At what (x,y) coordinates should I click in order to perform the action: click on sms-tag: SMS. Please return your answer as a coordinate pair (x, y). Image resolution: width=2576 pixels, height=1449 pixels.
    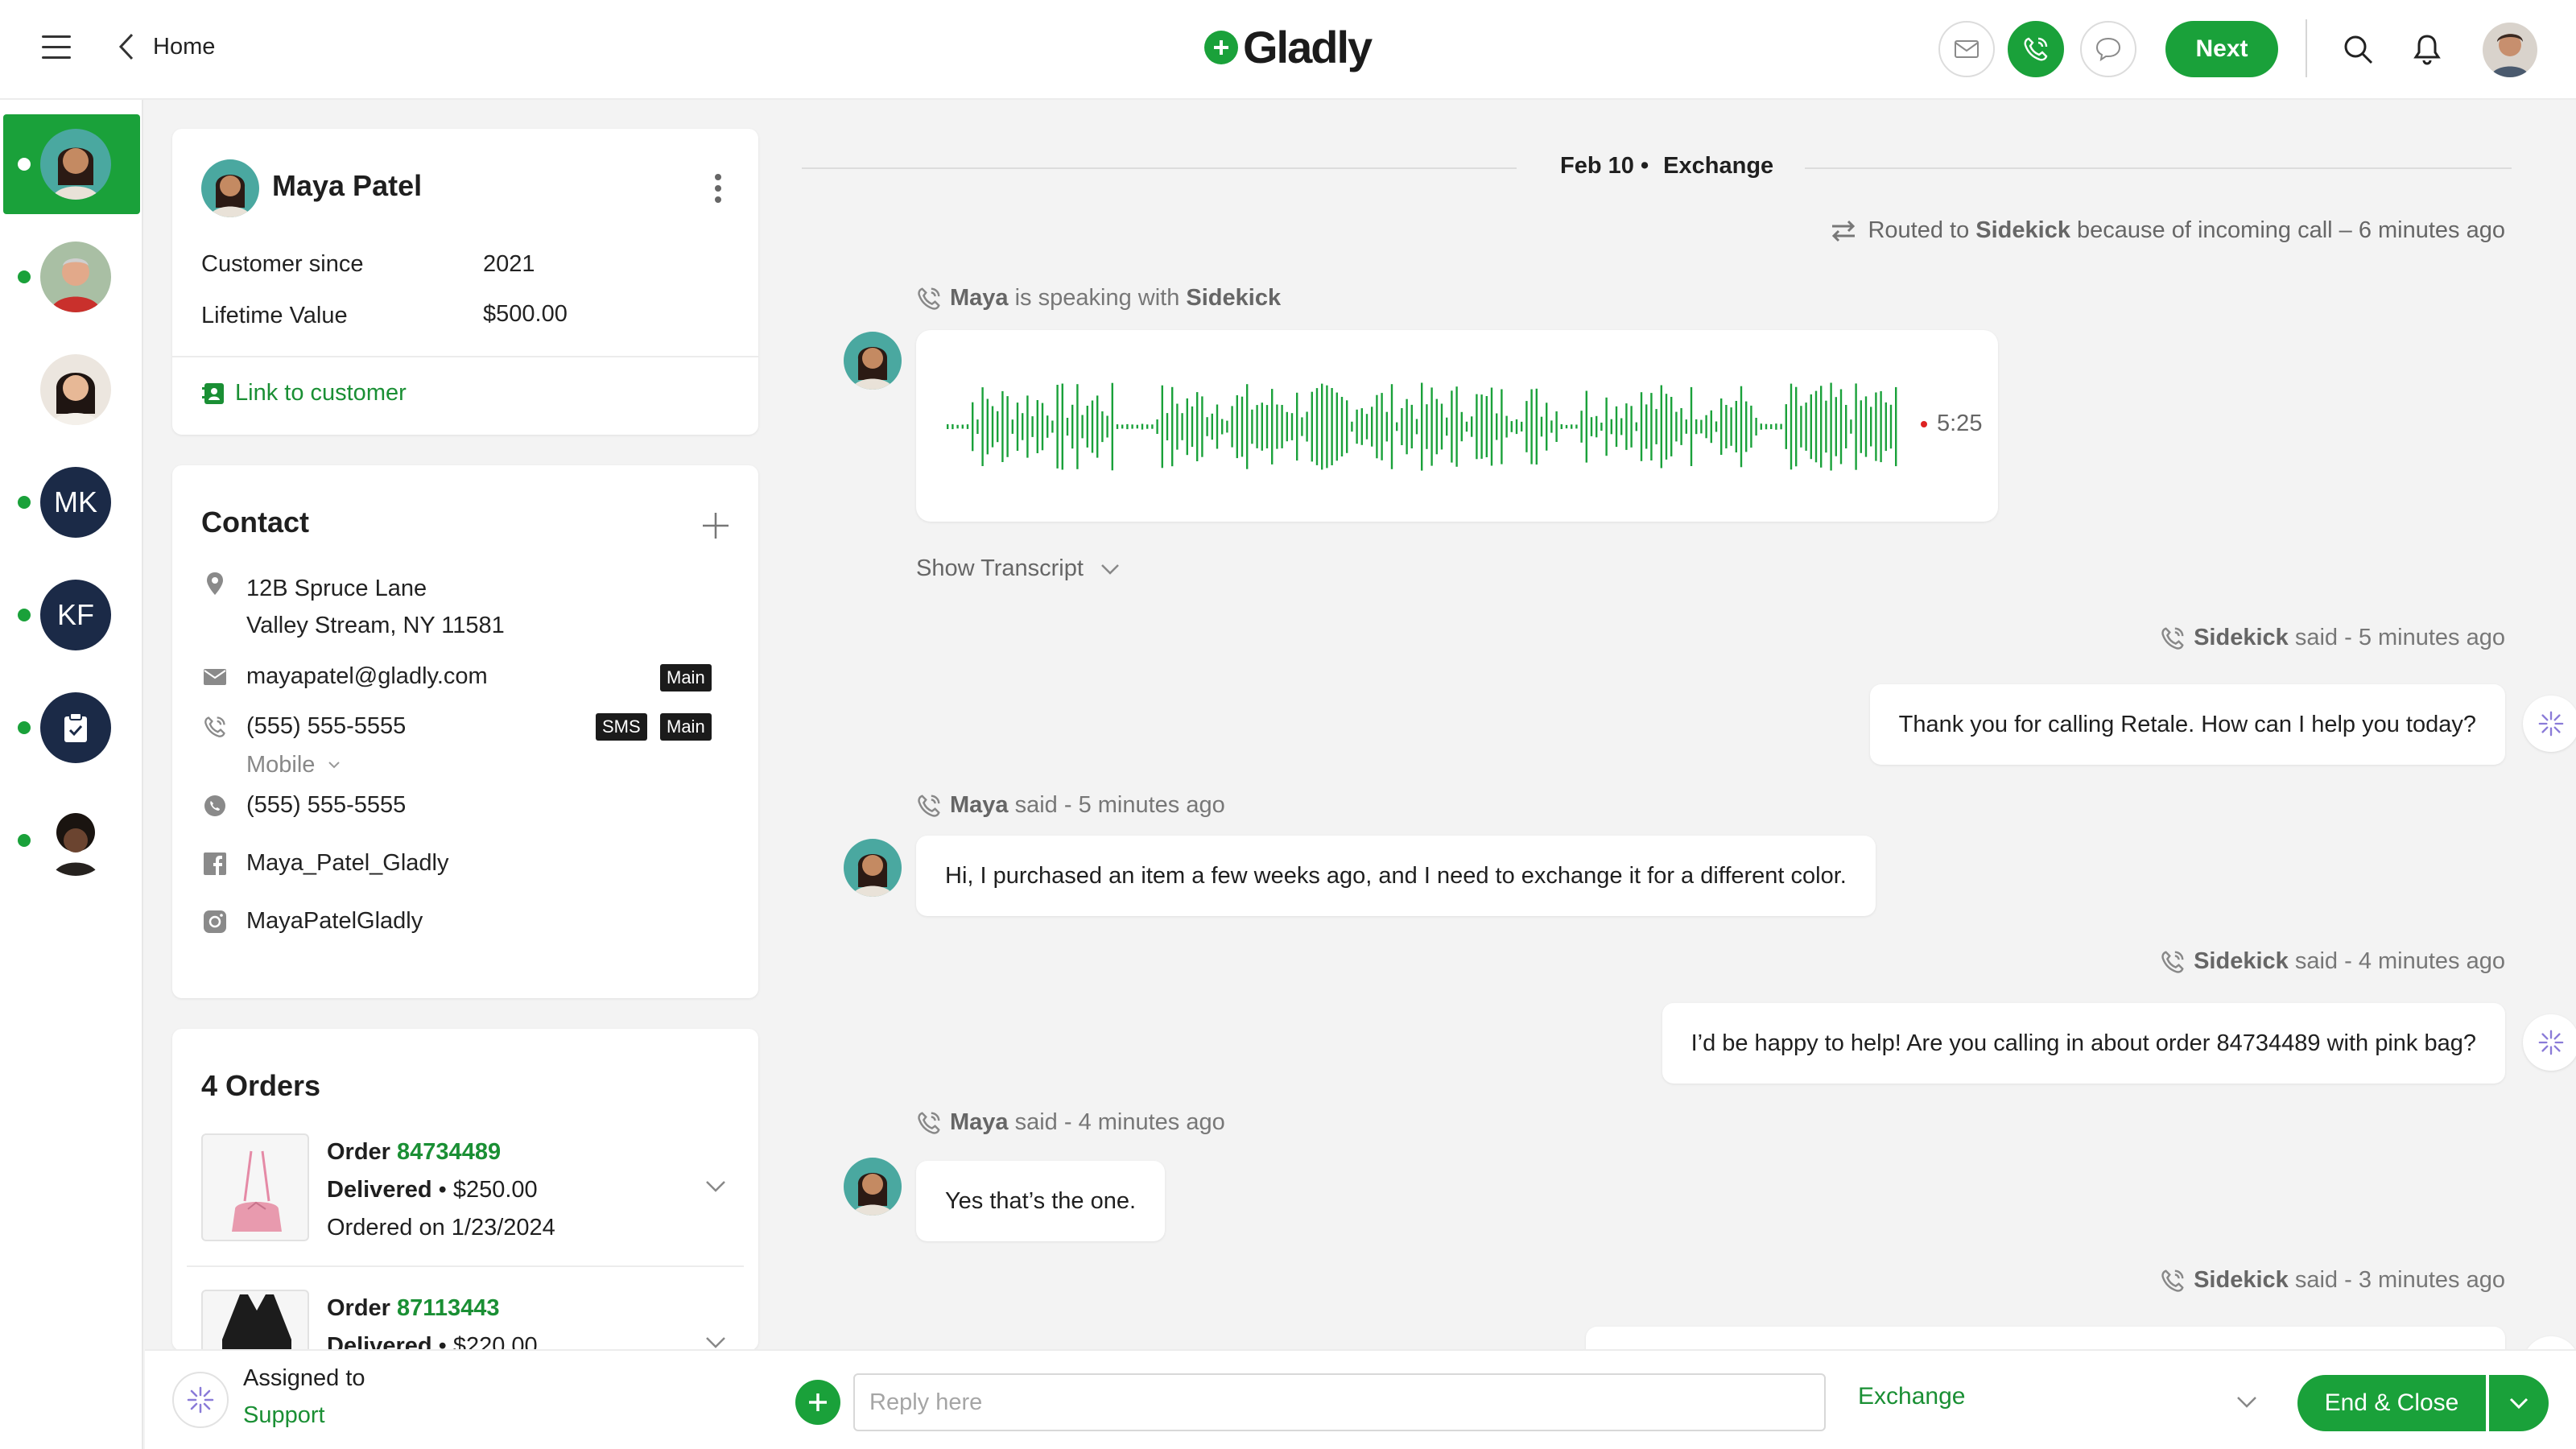
    Looking at the image, I should click on (621, 727).